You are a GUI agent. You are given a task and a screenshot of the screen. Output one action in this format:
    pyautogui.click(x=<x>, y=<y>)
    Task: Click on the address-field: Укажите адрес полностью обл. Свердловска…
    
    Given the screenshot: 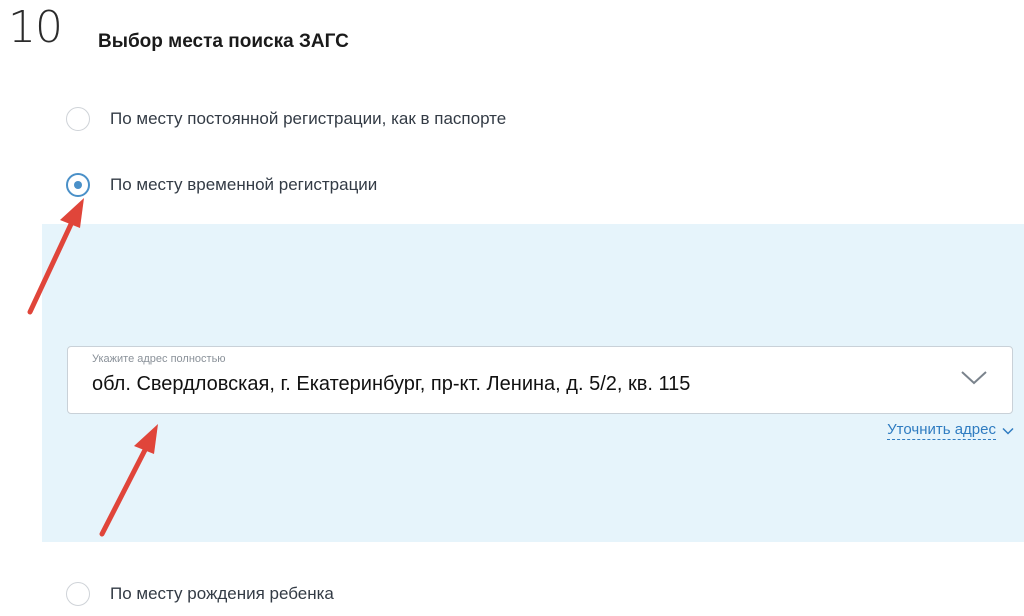 What is the action you would take?
    pyautogui.click(x=540, y=380)
    